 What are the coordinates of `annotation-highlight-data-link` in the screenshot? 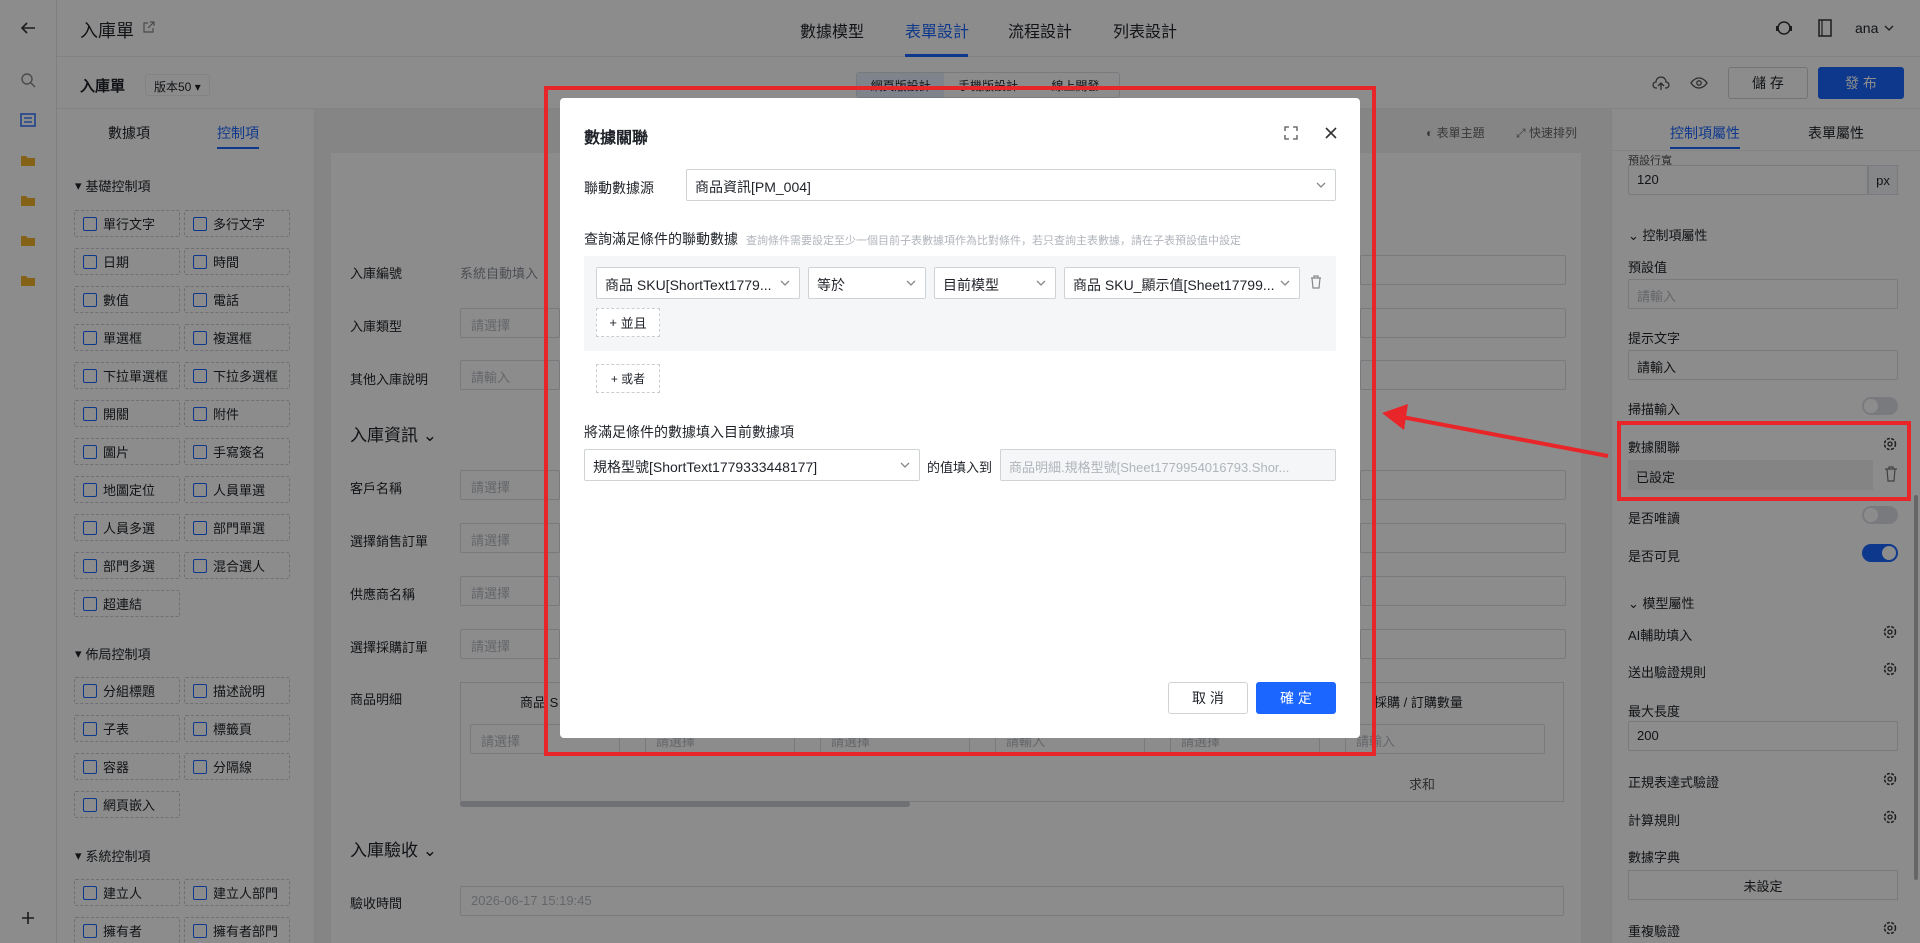 It's located at (1764, 461).